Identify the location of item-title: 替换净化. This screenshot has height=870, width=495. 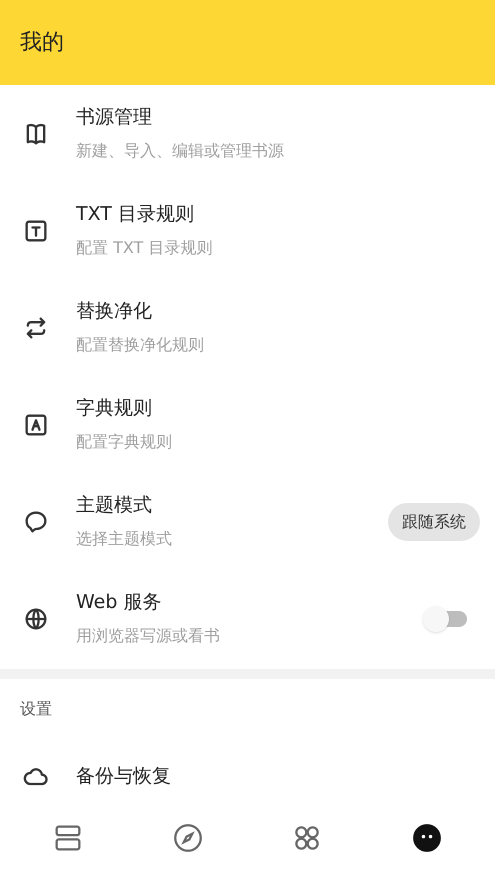
(114, 312).